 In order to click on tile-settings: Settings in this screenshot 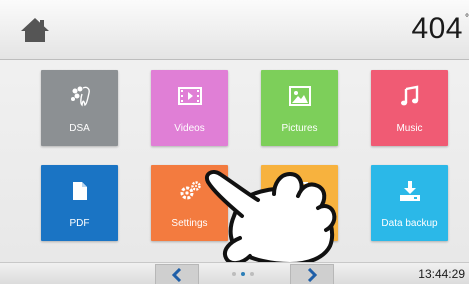, I will do `click(189, 203)`.